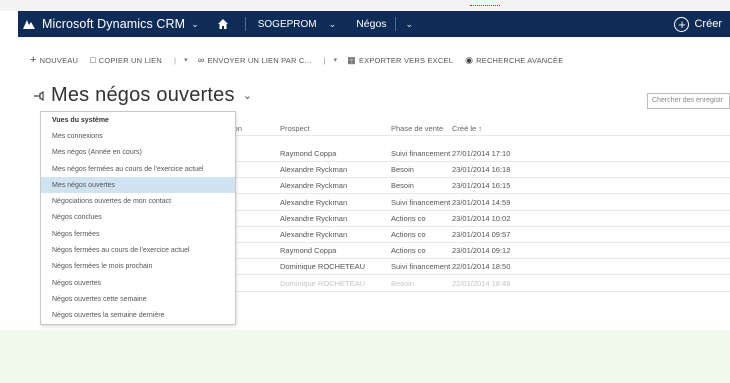  What do you see at coordinates (287, 24) in the screenshot?
I see `nav-org-label: SOGEPROM` at bounding box center [287, 24].